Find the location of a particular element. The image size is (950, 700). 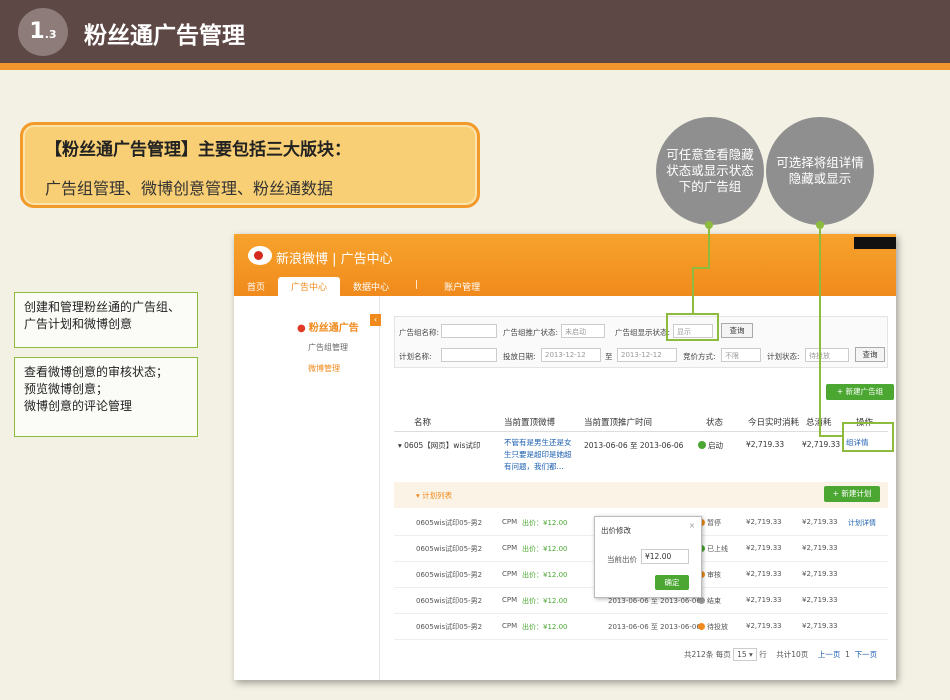

prev-page: 上一页 is located at coordinates (829, 654).